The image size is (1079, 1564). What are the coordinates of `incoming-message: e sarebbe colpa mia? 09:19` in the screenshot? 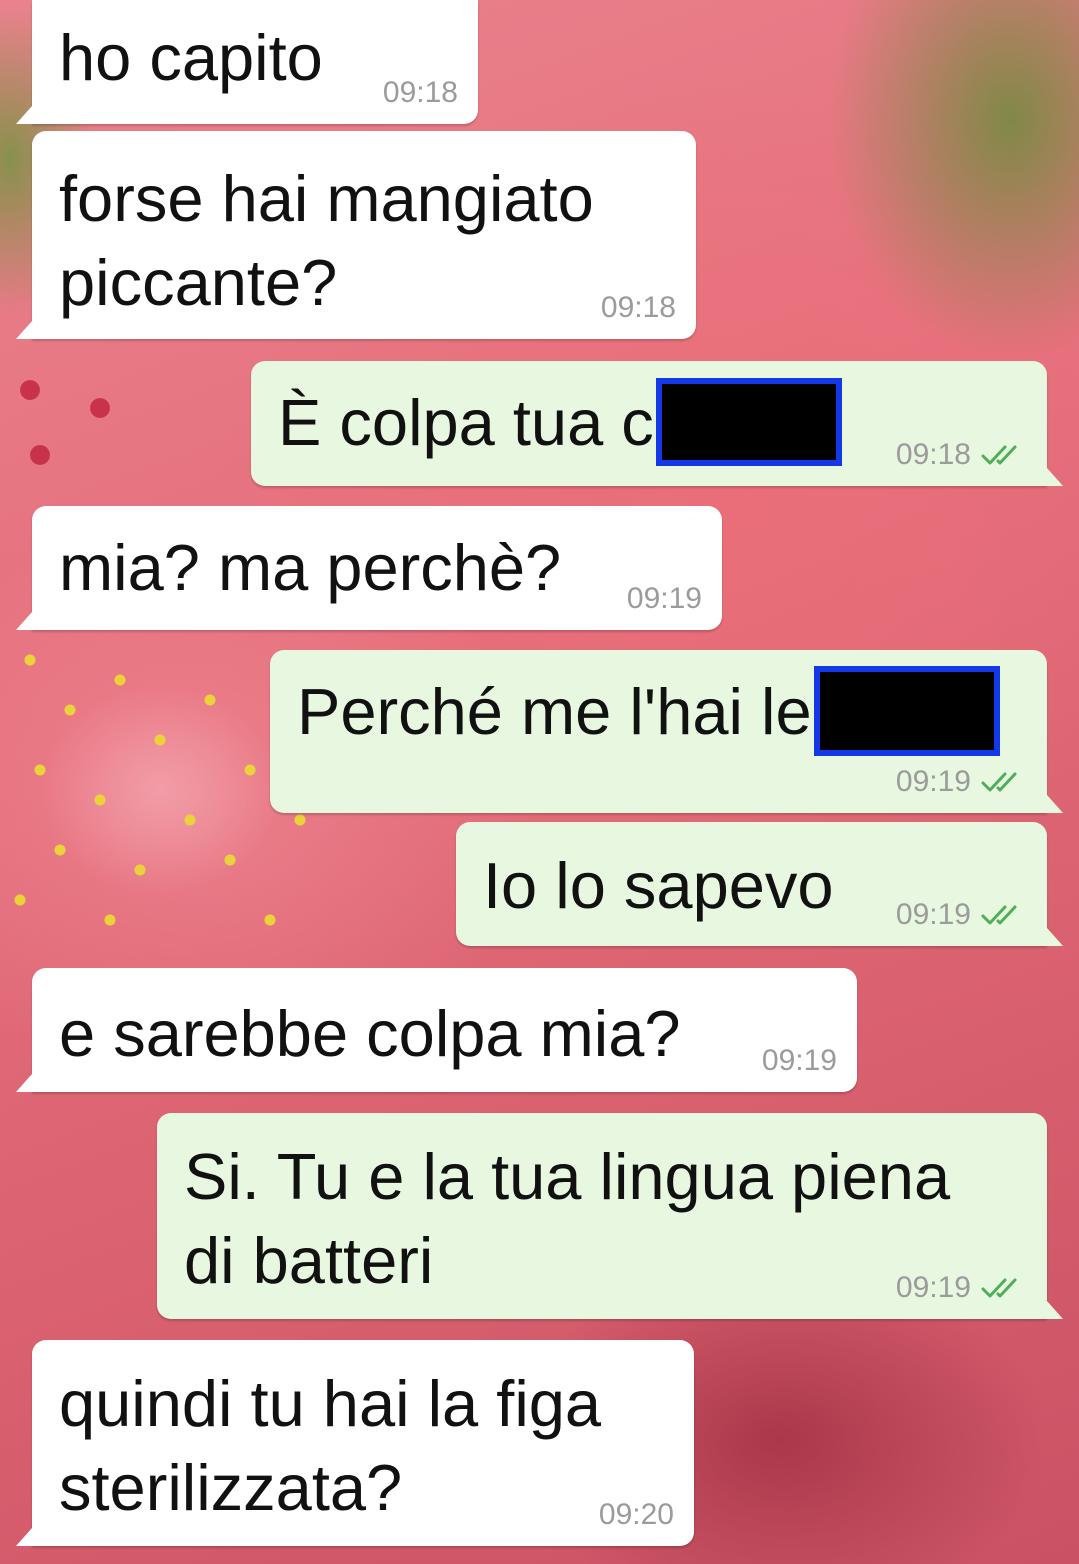 It's located at (436, 1030).